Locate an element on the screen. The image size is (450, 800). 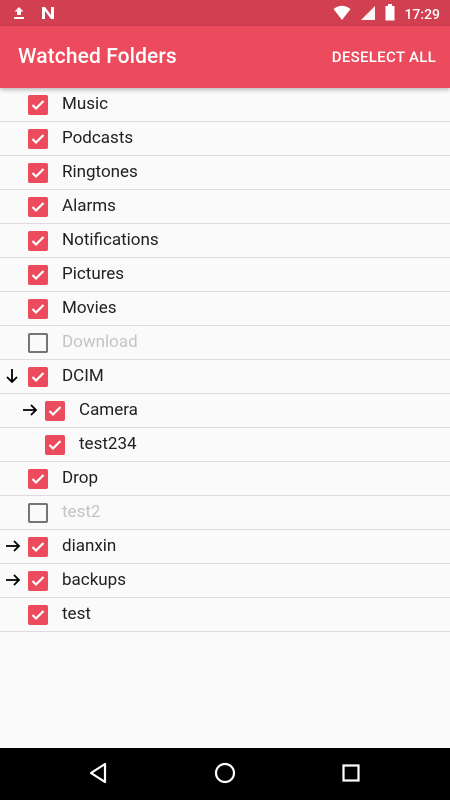
folder-name: test234 is located at coordinates (108, 444).